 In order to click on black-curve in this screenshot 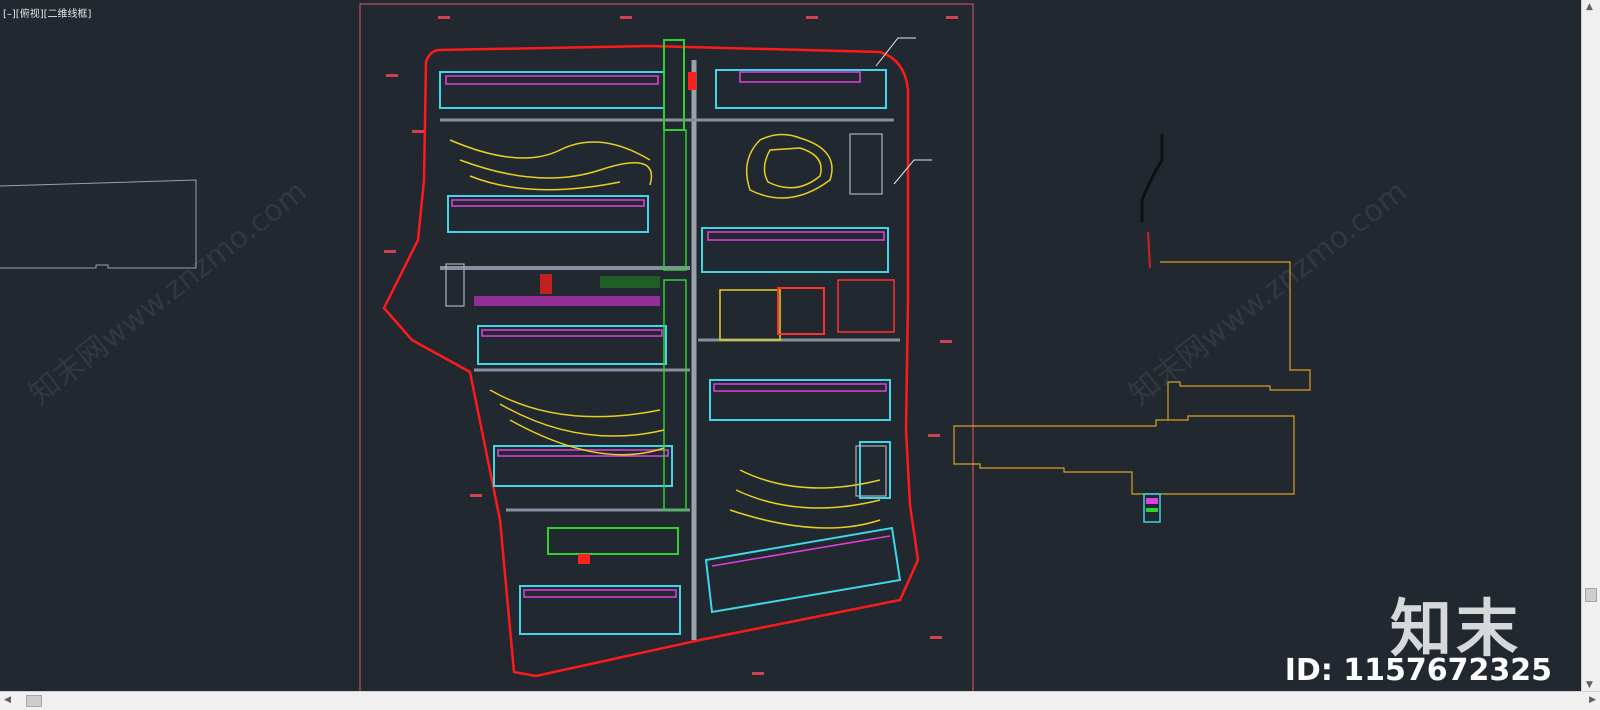, I will do `click(1152, 178)`.